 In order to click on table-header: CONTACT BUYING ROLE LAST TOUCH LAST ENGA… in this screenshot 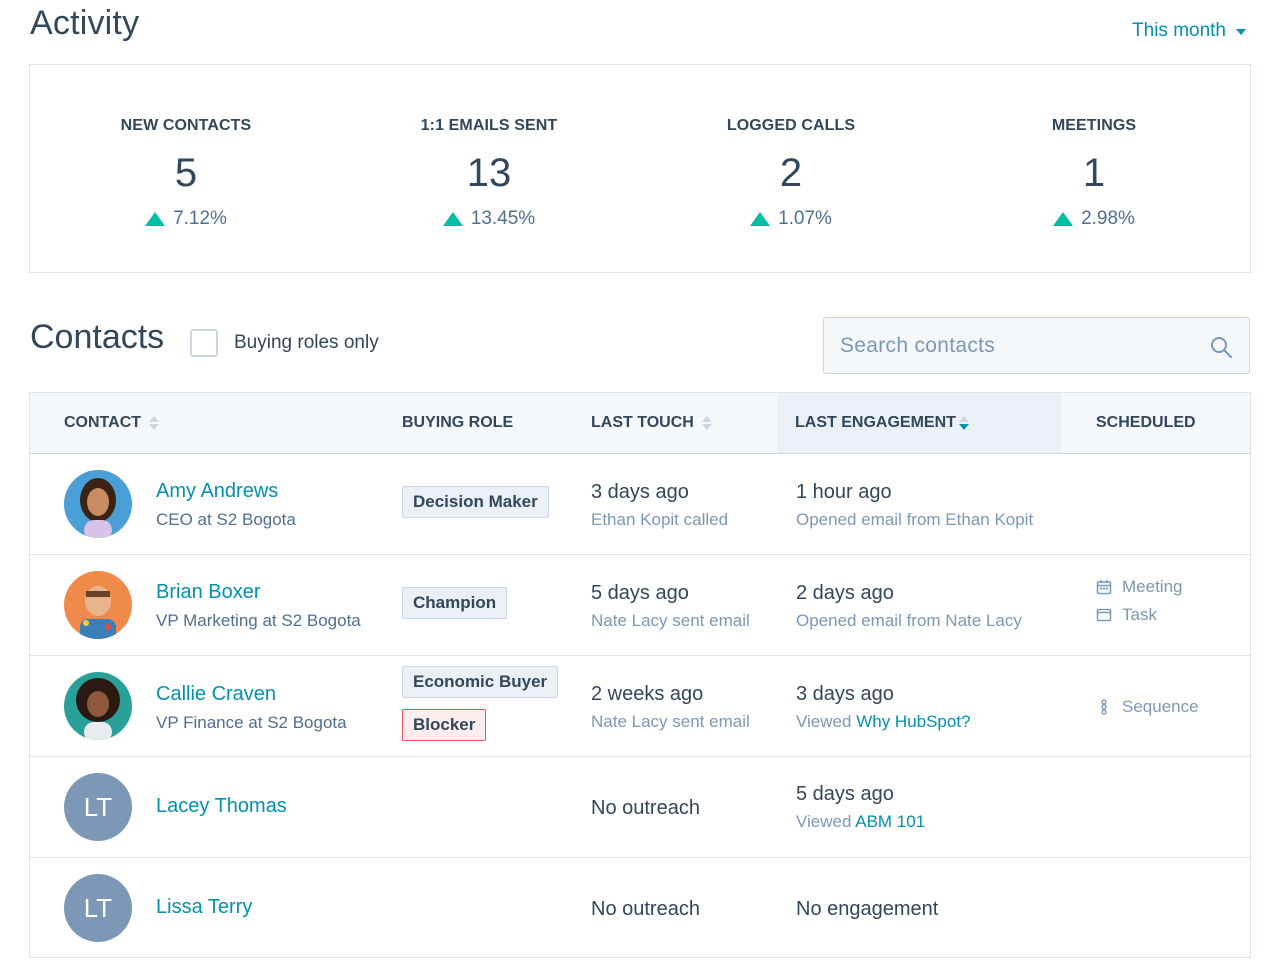, I will do `click(640, 423)`.